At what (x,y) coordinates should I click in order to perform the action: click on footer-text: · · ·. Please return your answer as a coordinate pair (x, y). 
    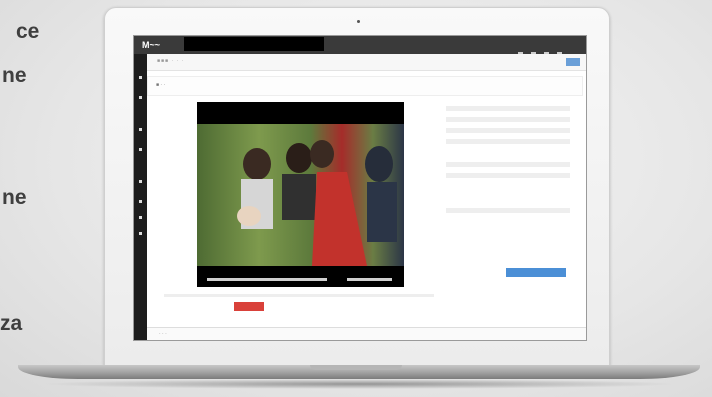
    Looking at the image, I should click on (163, 334).